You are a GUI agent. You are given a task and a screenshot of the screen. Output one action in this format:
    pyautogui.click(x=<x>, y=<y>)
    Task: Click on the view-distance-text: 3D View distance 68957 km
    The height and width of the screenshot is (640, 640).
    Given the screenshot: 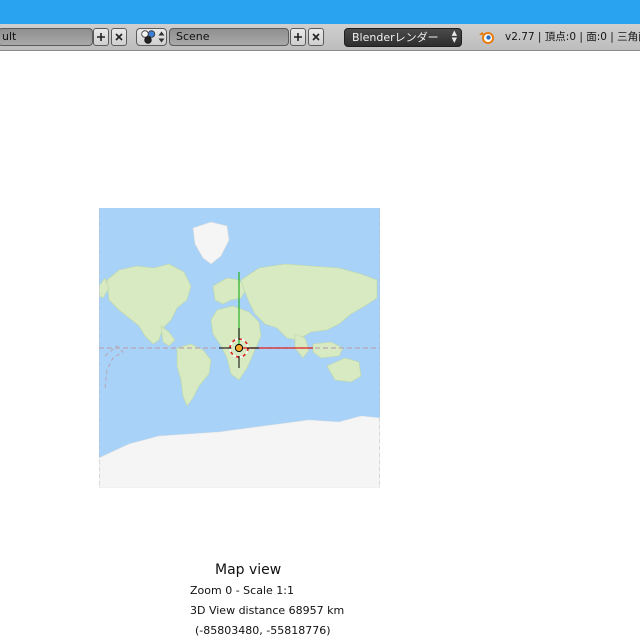 What is the action you would take?
    pyautogui.click(x=267, y=610)
    